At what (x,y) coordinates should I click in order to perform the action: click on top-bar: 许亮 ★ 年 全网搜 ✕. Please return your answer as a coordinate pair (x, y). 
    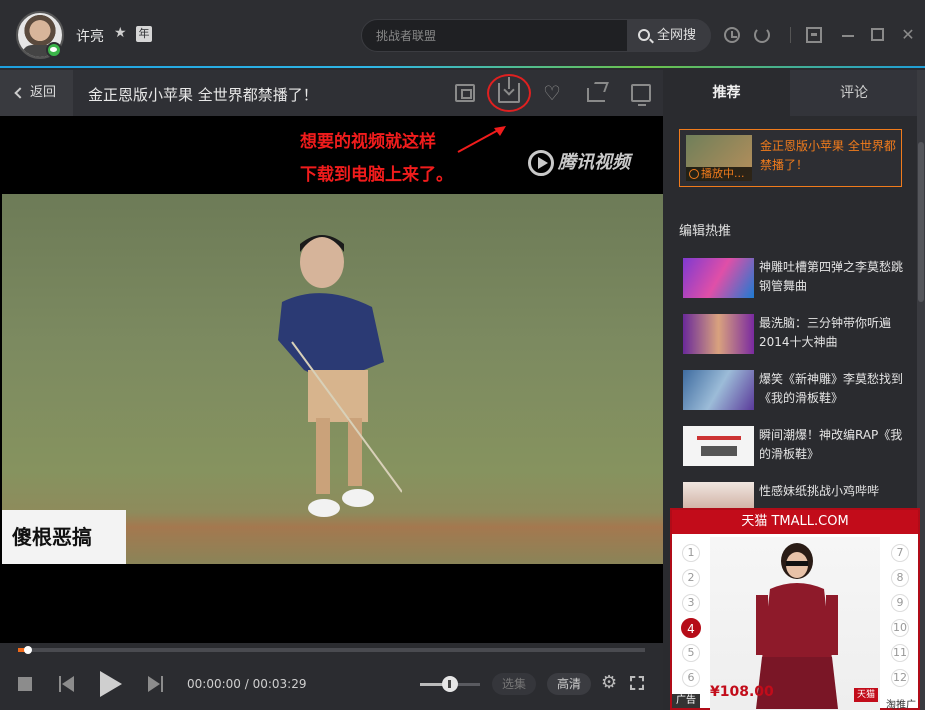
    Looking at the image, I should click on (462, 34).